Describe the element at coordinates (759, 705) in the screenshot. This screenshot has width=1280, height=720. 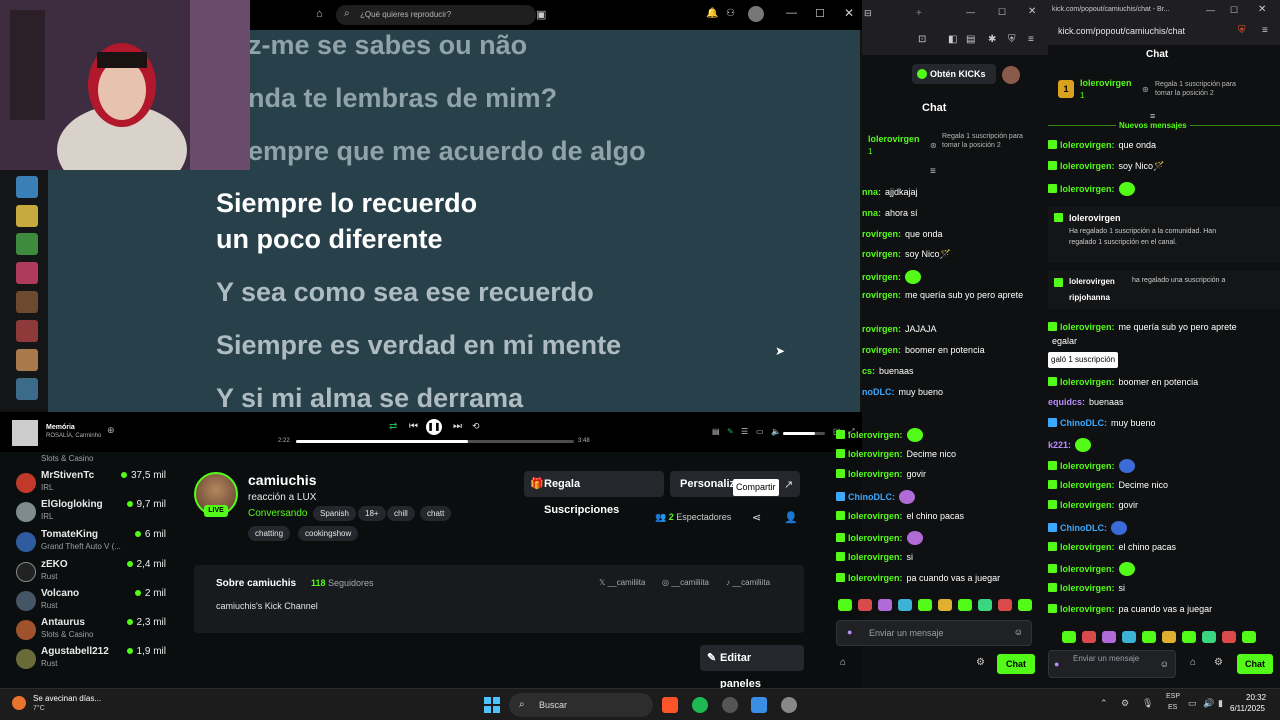
I see `app-icon` at that location.